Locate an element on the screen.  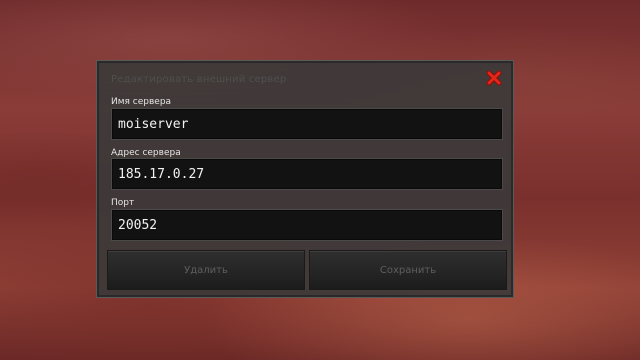
dialog-title: Редактировать внешний сервер is located at coordinates (199, 79).